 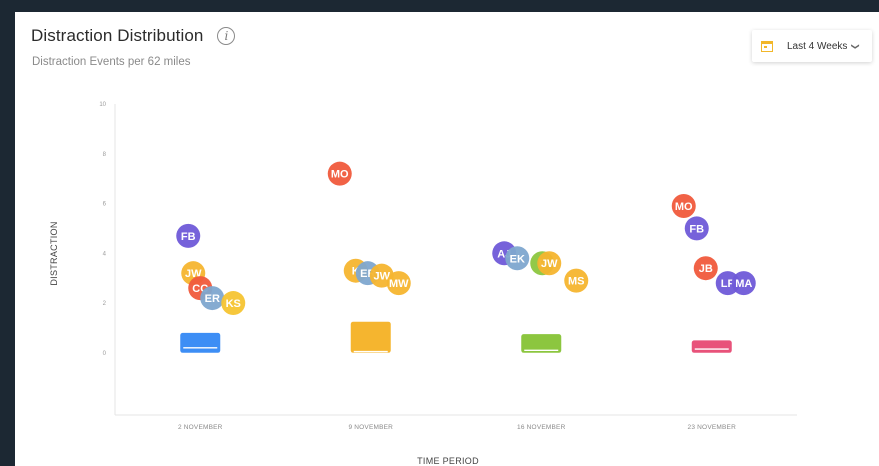 I want to click on y-tick-label: 6, so click(x=105, y=205).